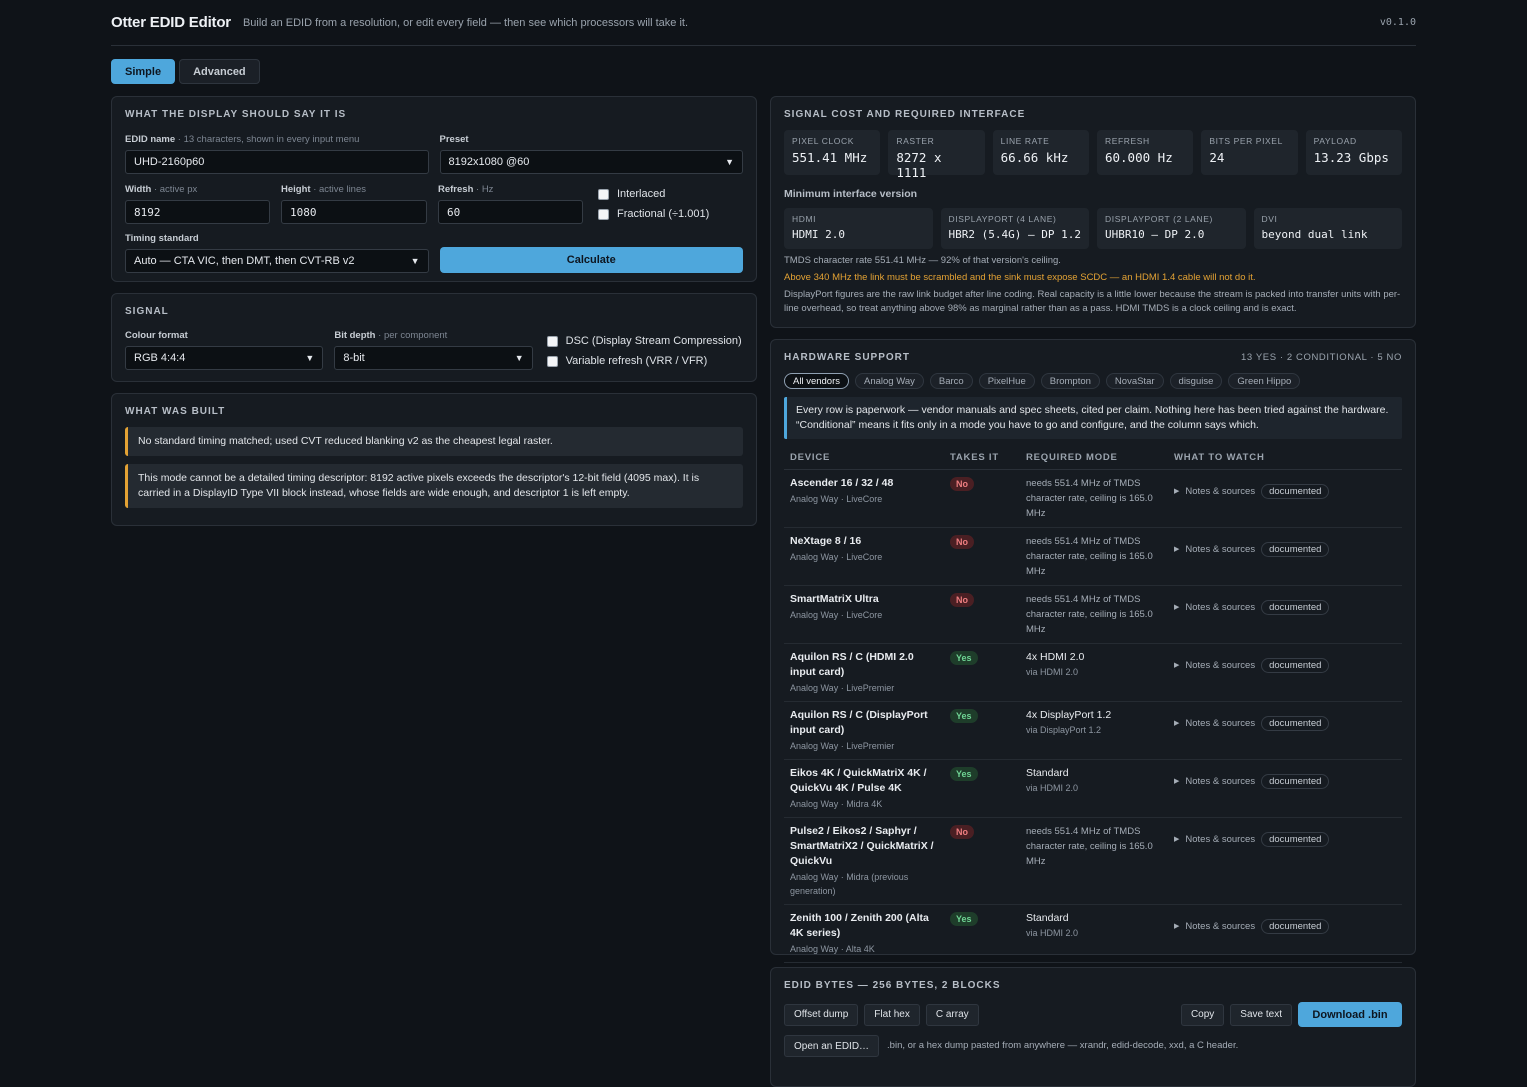 This screenshot has width=1527, height=1087. Describe the element at coordinates (905, 114) in the screenshot. I see `signal-cost-title: Signal cost and required interface` at that location.